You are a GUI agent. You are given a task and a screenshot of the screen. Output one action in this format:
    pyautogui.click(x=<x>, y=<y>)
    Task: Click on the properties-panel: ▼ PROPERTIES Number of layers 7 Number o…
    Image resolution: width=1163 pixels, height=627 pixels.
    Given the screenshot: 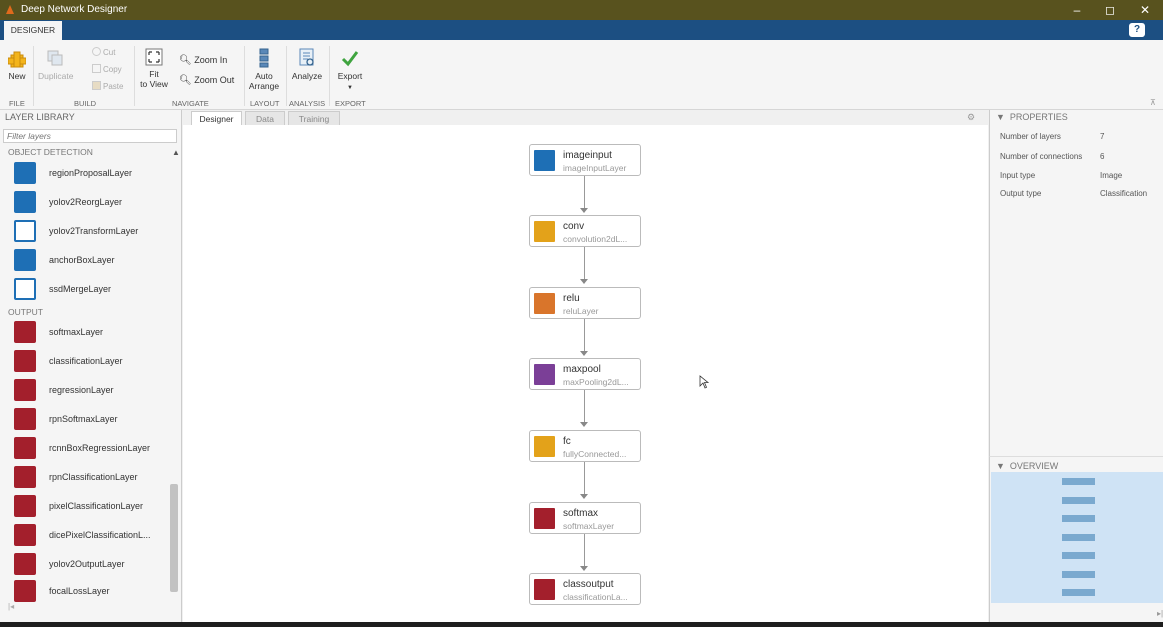 What is the action you would take?
    pyautogui.click(x=1076, y=283)
    